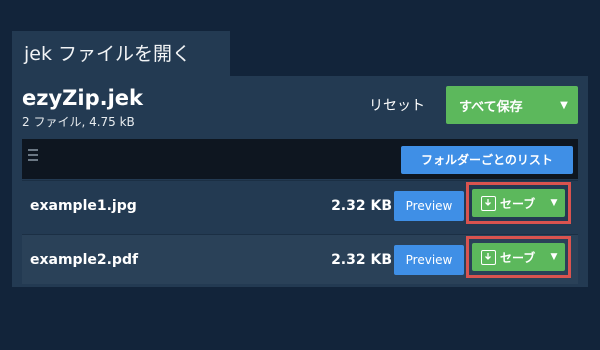 The image size is (600, 350). Describe the element at coordinates (300, 259) in the screenshot. I see `file-row: example2.pdf 2.32 KB Preview セーブ ▼` at that location.